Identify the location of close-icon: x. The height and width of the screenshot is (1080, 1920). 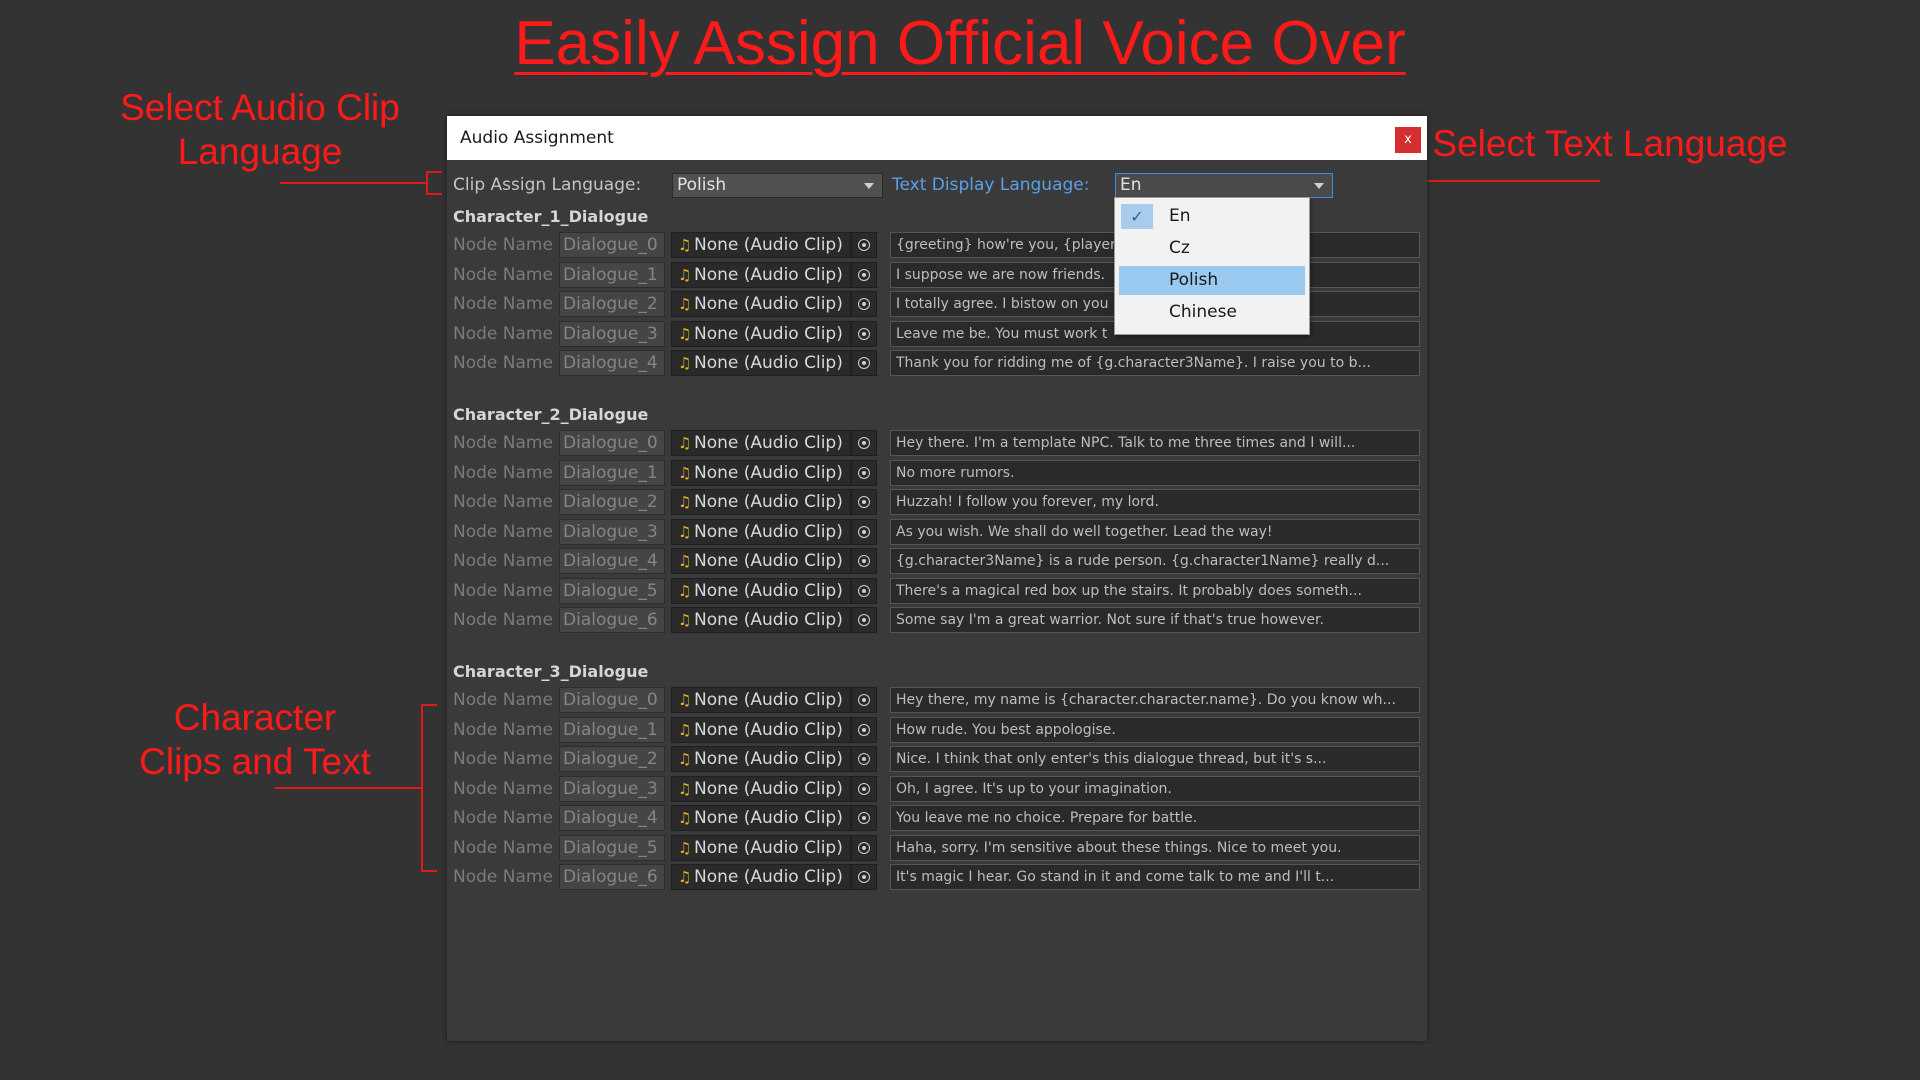
(1408, 139).